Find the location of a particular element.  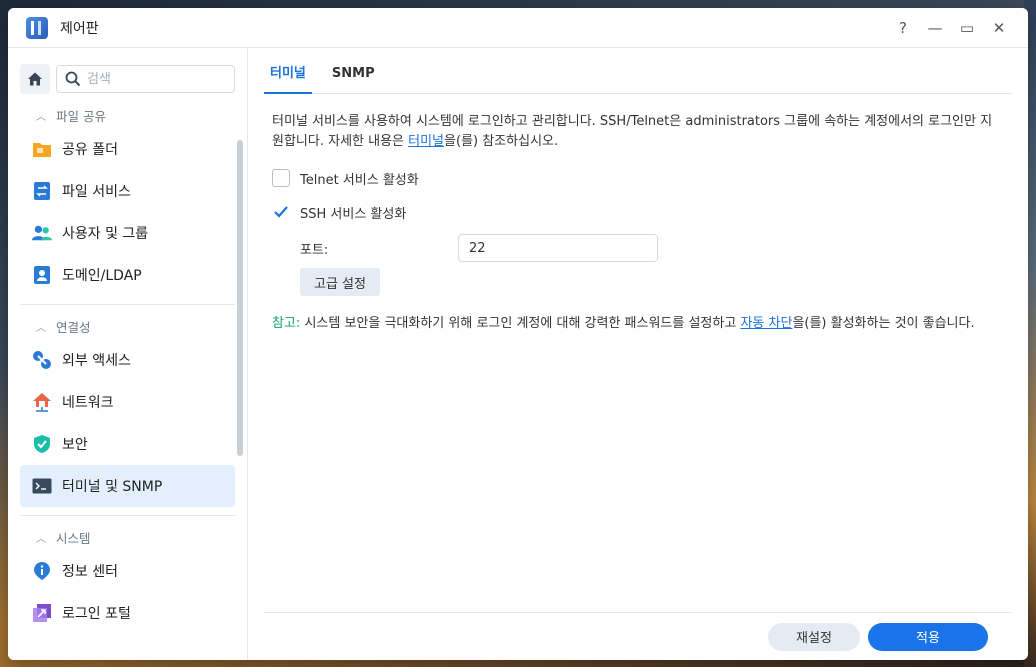

checkmark-icon is located at coordinates (281, 212).